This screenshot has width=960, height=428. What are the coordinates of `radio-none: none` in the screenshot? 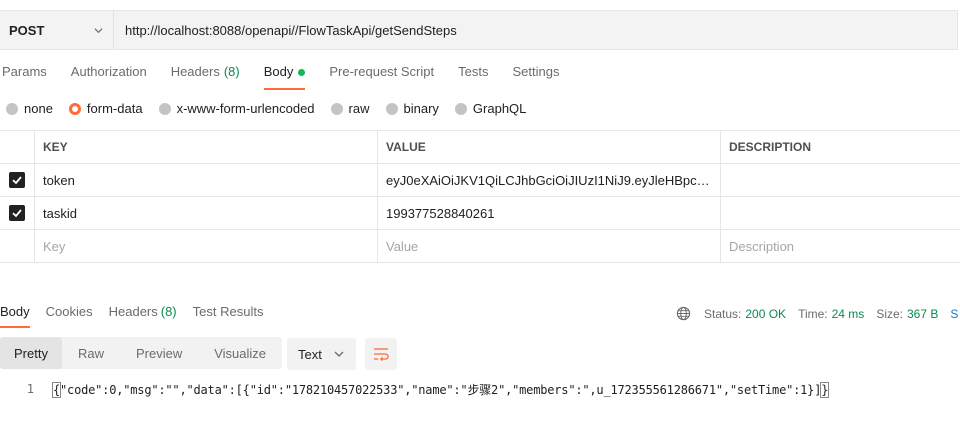 It's located at (29, 108).